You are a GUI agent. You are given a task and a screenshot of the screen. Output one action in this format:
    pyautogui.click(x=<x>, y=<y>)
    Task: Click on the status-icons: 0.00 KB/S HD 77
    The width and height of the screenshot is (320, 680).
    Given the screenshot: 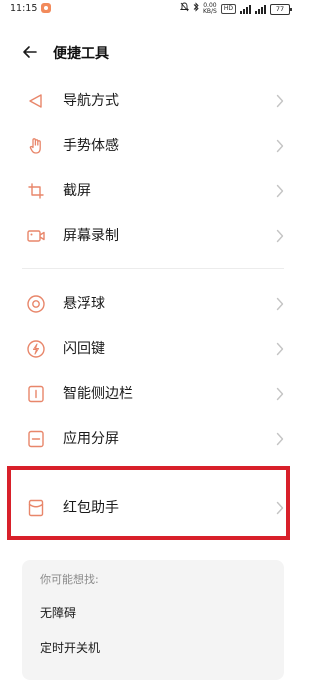 What is the action you would take?
    pyautogui.click(x=235, y=9)
    